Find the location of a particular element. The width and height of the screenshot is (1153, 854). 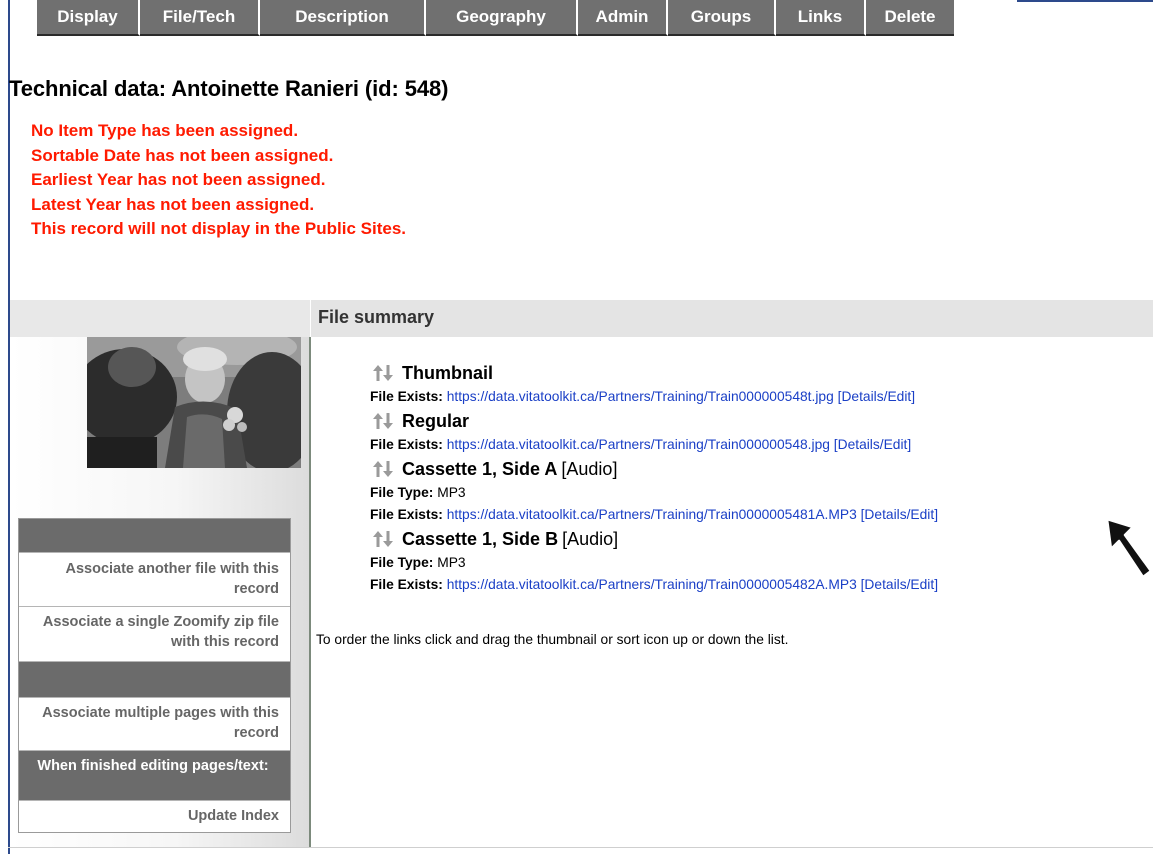

tab-links: Links is located at coordinates (821, 18).